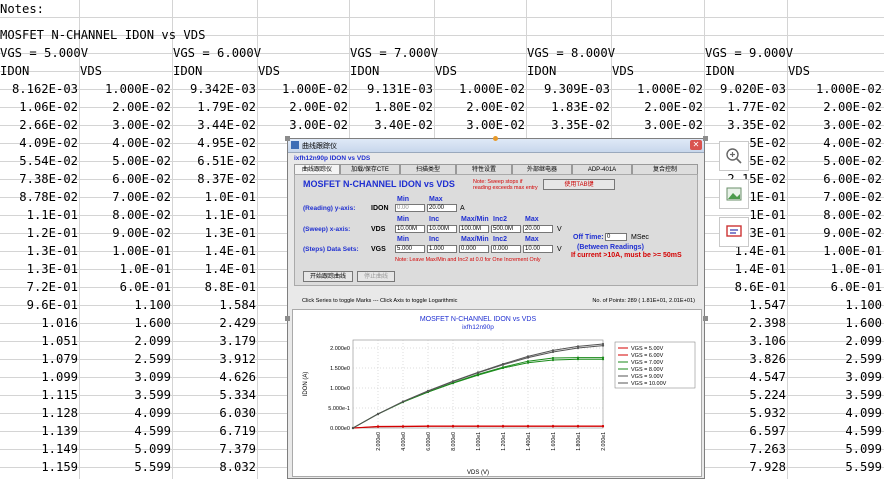 The height and width of the screenshot is (479, 884). I want to click on resize-handle-w, so click(287, 318).